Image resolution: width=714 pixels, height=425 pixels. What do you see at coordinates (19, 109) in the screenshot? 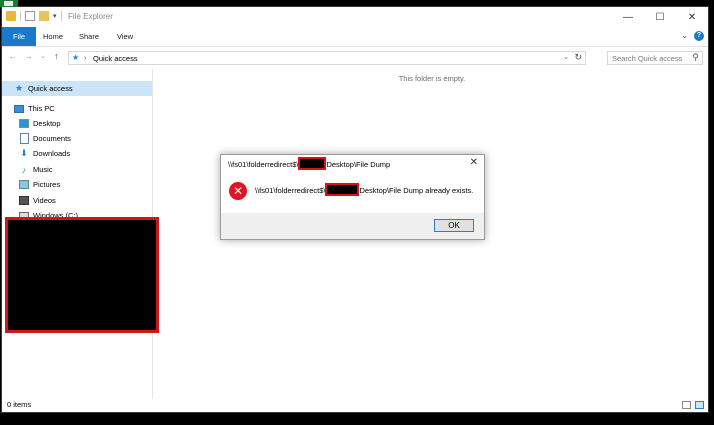
I see `computer-icon` at bounding box center [19, 109].